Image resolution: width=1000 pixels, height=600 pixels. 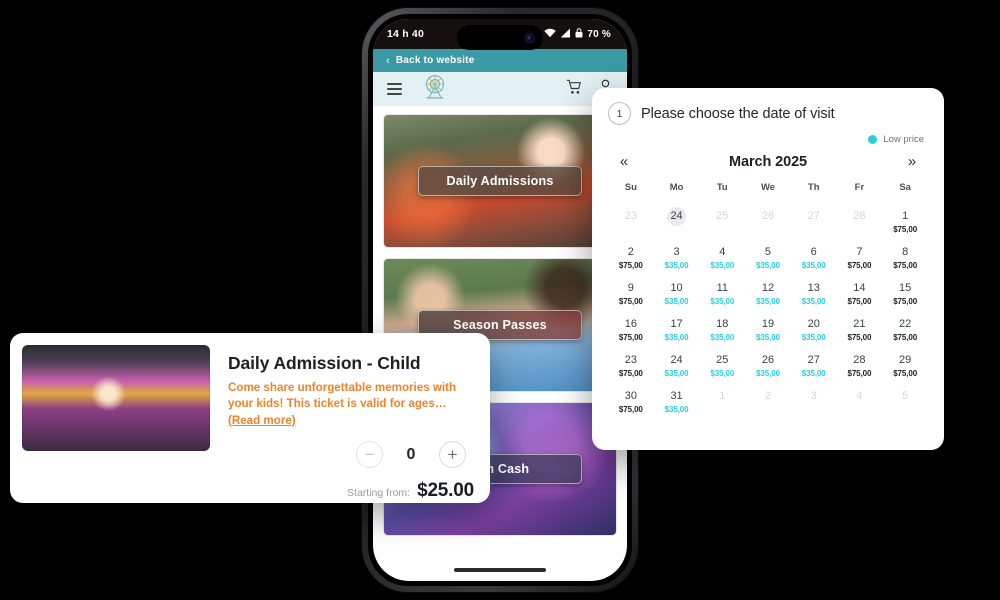 I want to click on calendar-day-cell: 2 $75,00, so click(x=631, y=252).